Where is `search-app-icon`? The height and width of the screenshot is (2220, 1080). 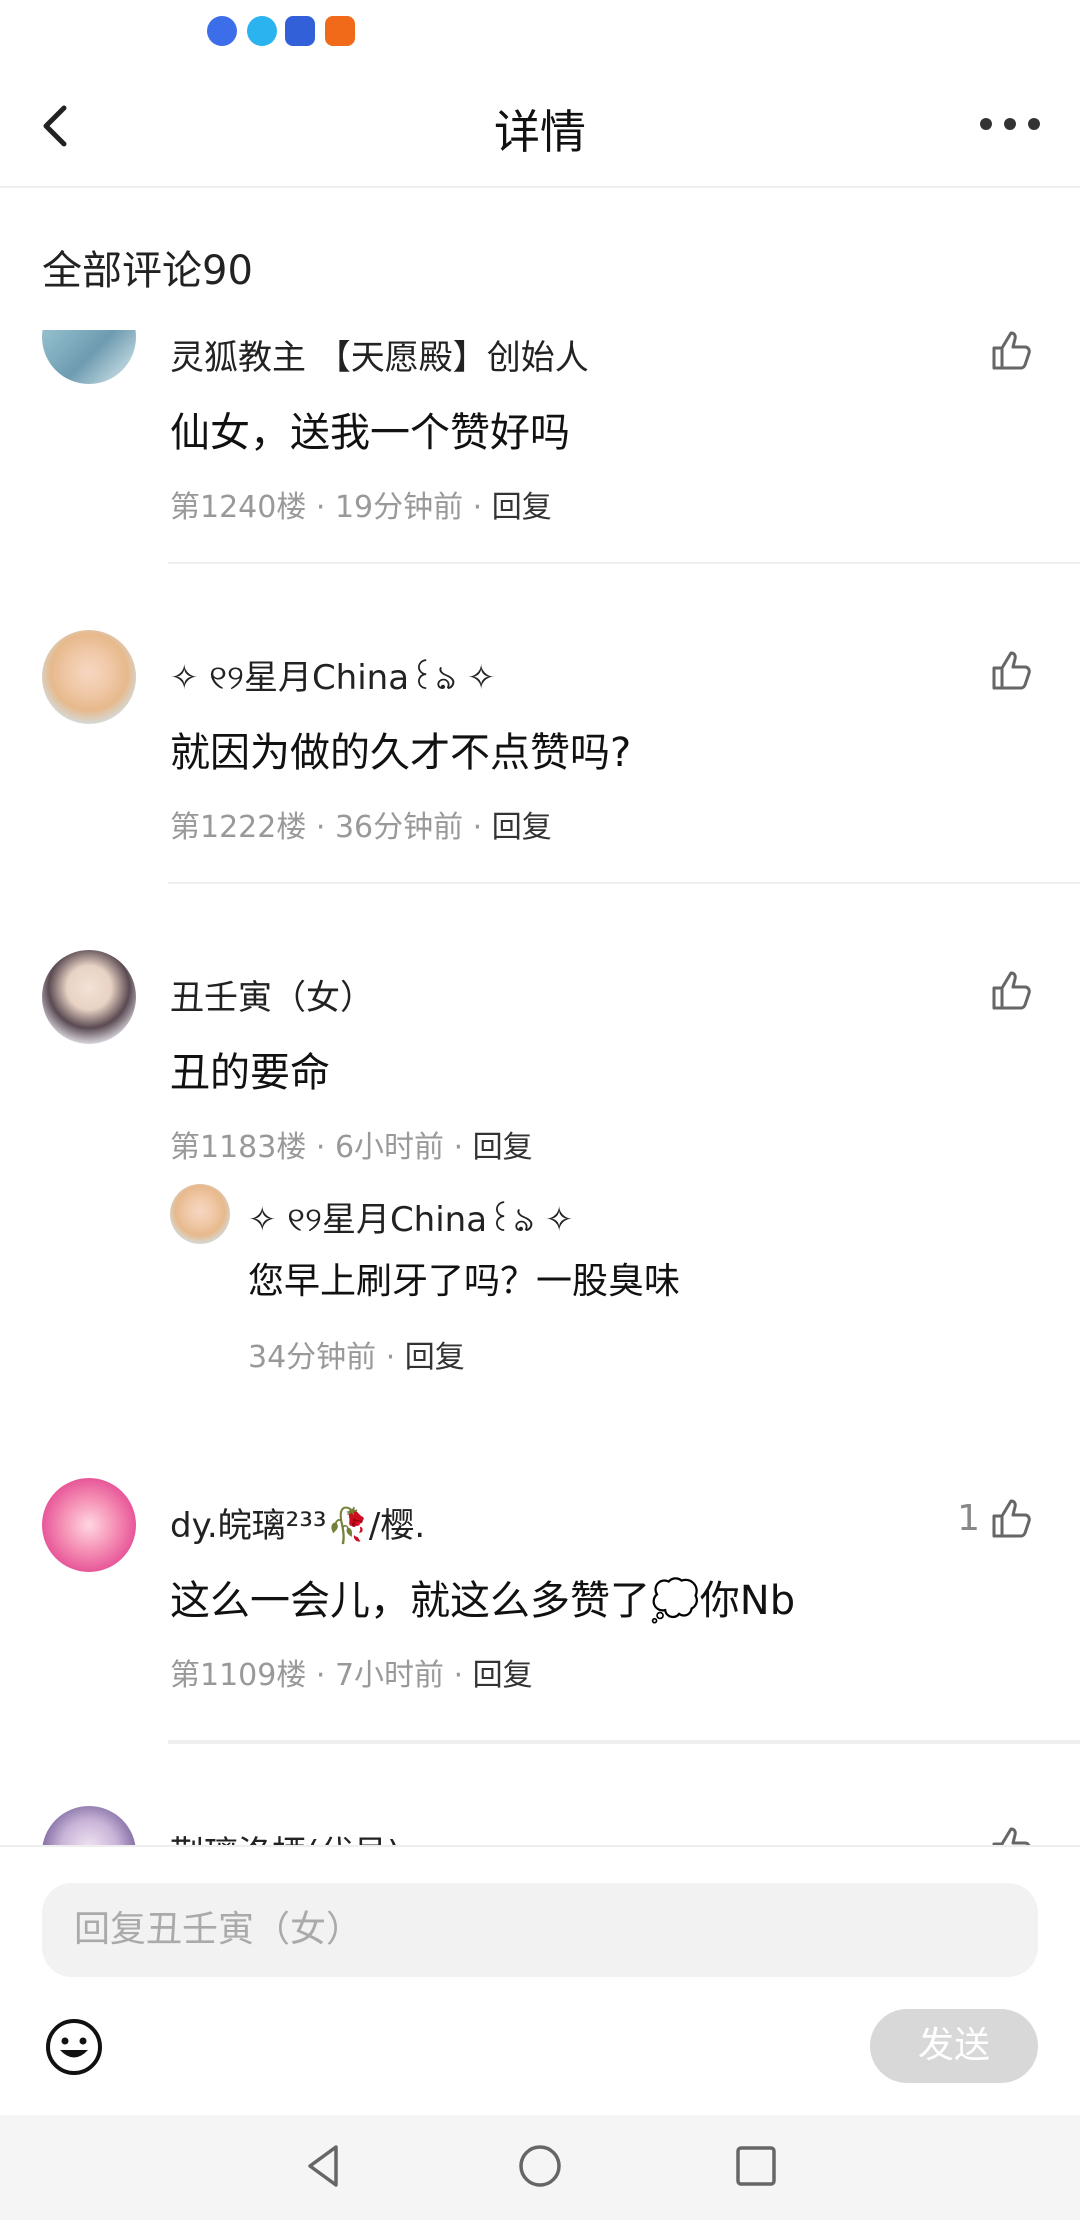 search-app-icon is located at coordinates (262, 31).